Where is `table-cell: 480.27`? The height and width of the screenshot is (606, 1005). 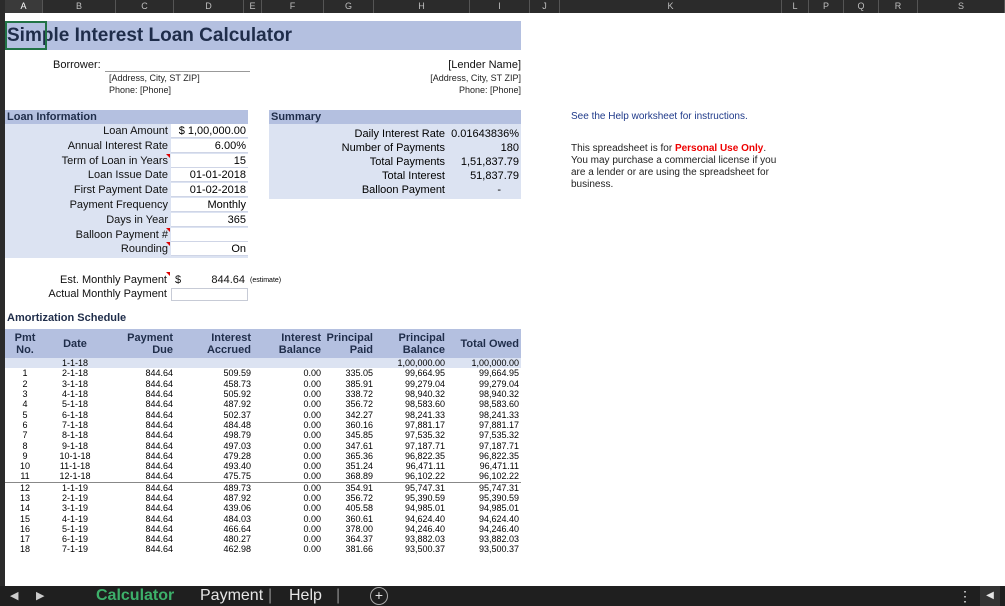 table-cell: 480.27 is located at coordinates (214, 539).